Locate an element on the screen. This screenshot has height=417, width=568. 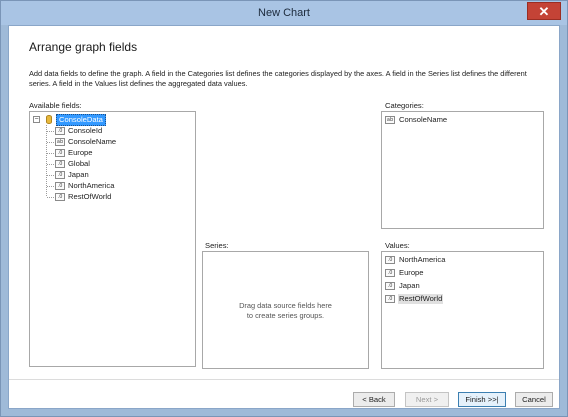
categories-label: Categories: is located at coordinates (404, 105).